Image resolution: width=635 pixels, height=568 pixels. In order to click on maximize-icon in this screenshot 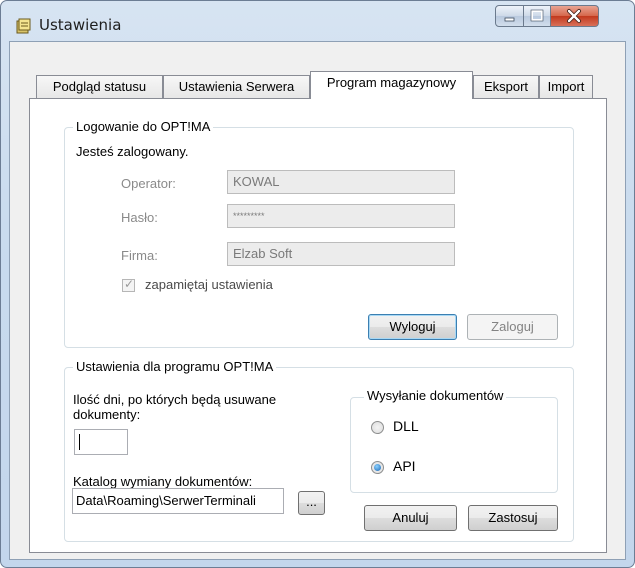, I will do `click(537, 15)`.